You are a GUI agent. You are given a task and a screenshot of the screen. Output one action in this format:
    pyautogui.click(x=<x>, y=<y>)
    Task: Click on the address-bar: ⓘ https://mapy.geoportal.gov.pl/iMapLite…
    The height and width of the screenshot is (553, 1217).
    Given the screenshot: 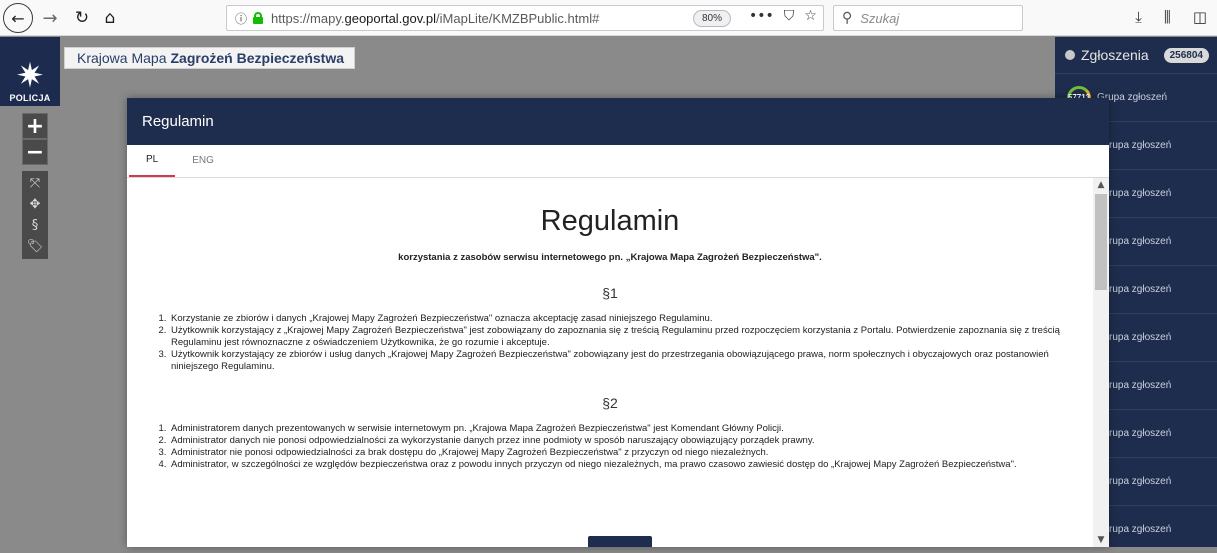 What is the action you would take?
    pyautogui.click(x=525, y=18)
    